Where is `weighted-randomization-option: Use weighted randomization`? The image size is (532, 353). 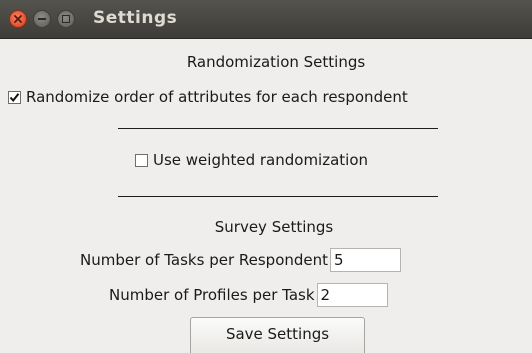
weighted-randomization-option: Use weighted randomization is located at coordinates (251, 160).